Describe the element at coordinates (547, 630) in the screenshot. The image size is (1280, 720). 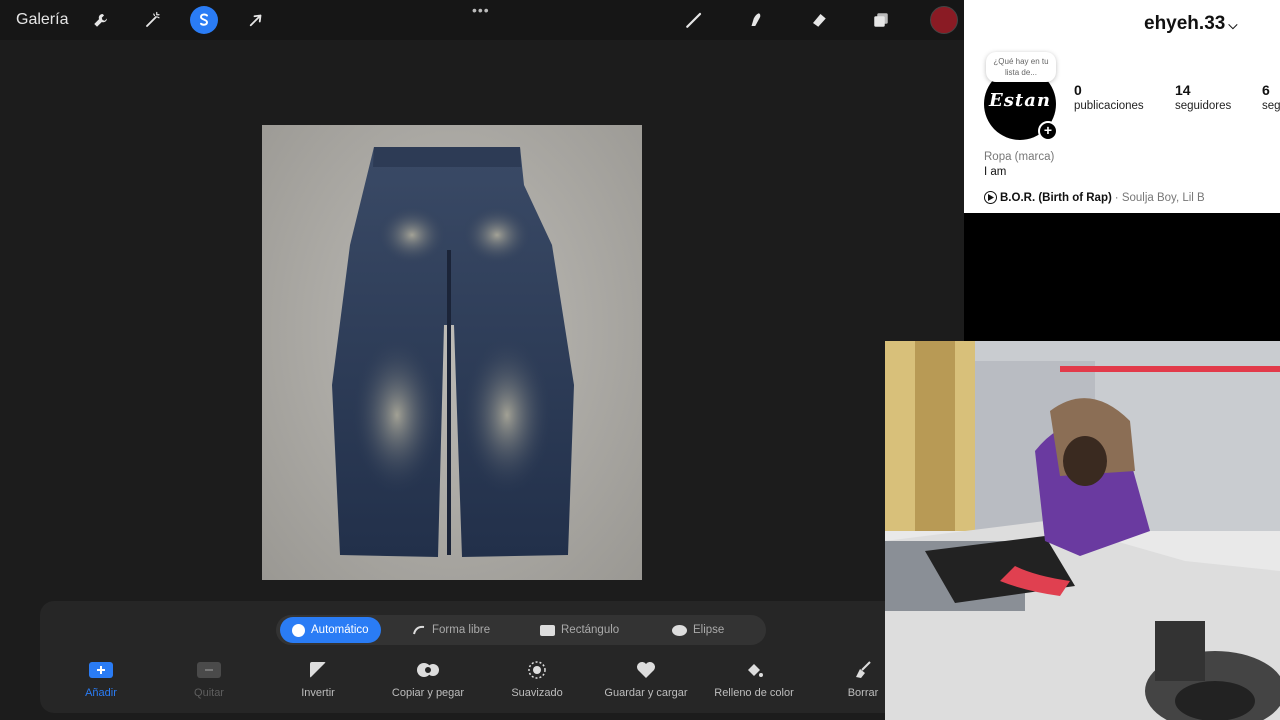
I see `rectangle-icon` at that location.